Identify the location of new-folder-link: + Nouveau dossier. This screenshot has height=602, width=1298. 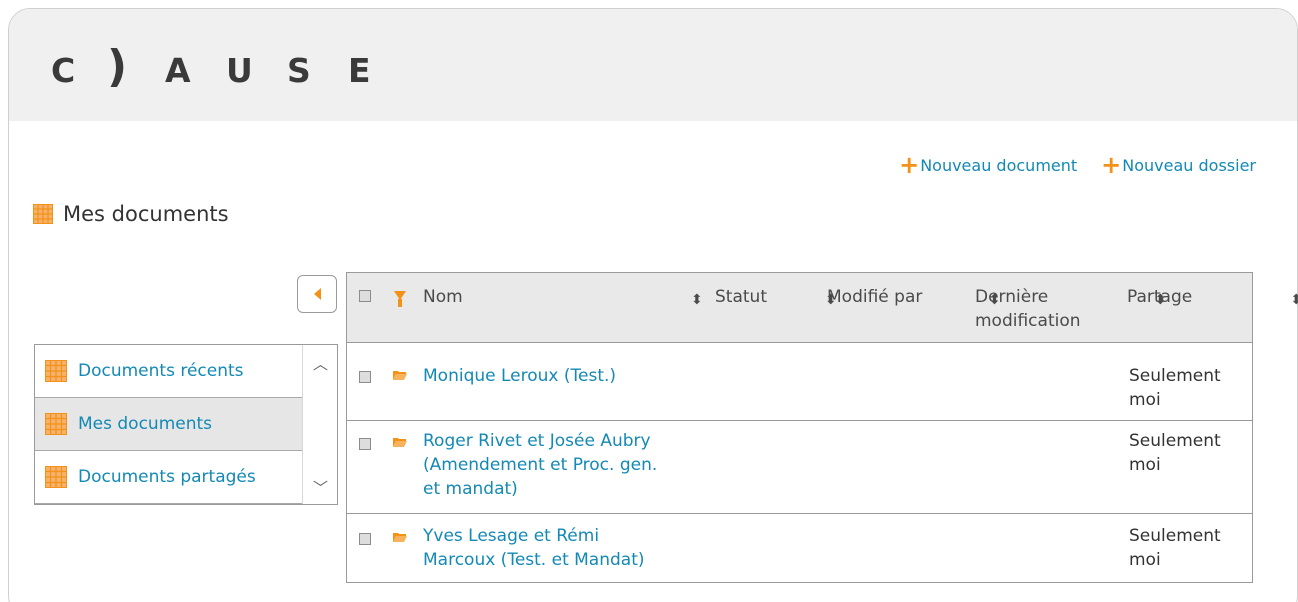
(1178, 164).